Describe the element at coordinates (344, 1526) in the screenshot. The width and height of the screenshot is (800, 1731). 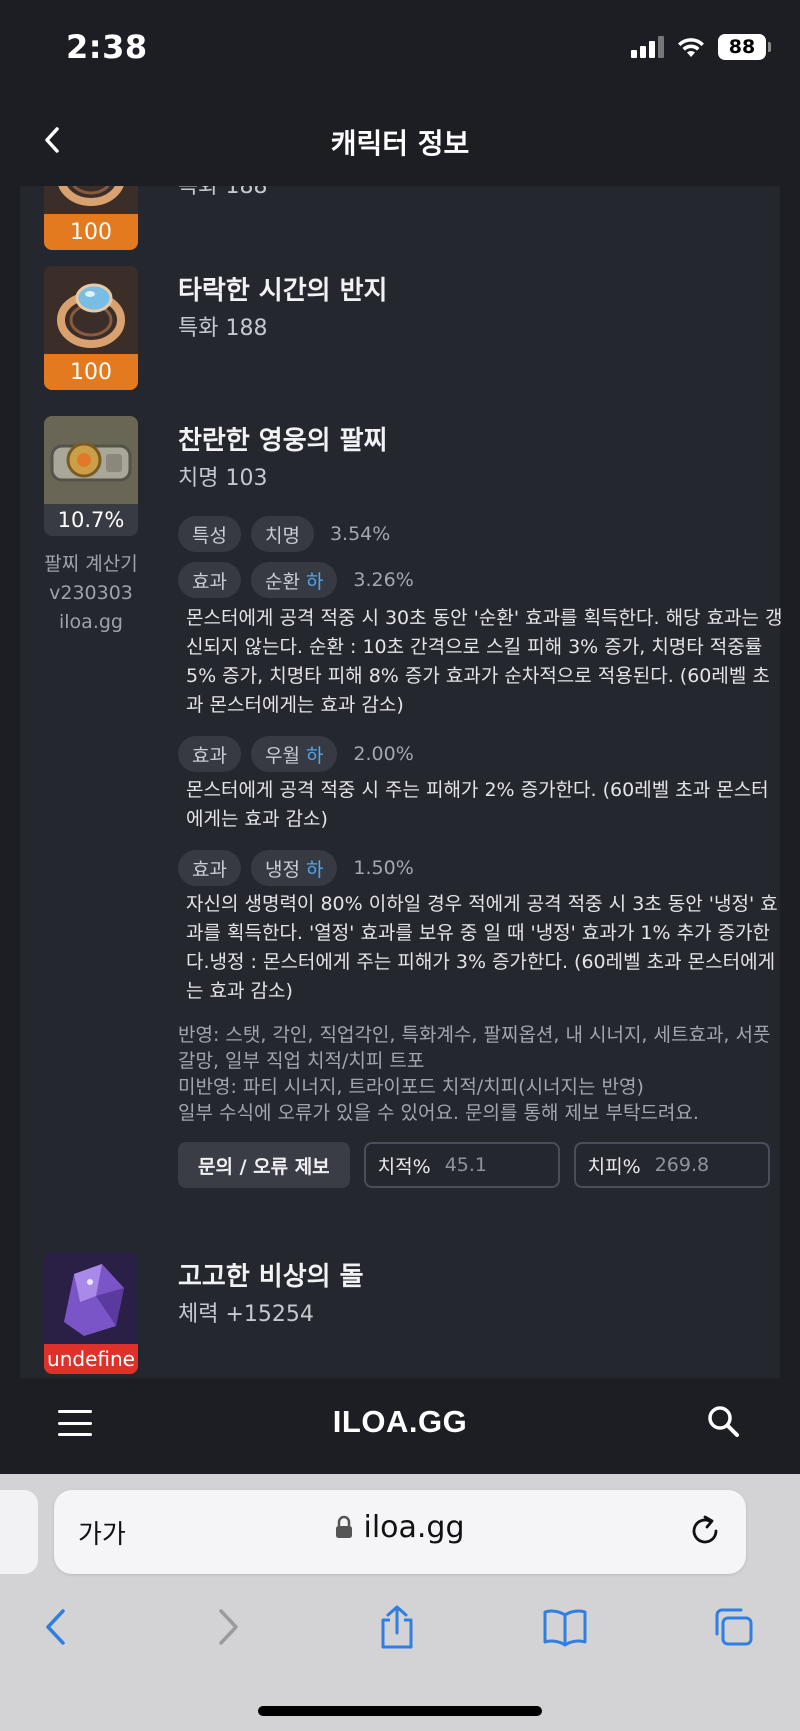
I see `lock-icon` at that location.